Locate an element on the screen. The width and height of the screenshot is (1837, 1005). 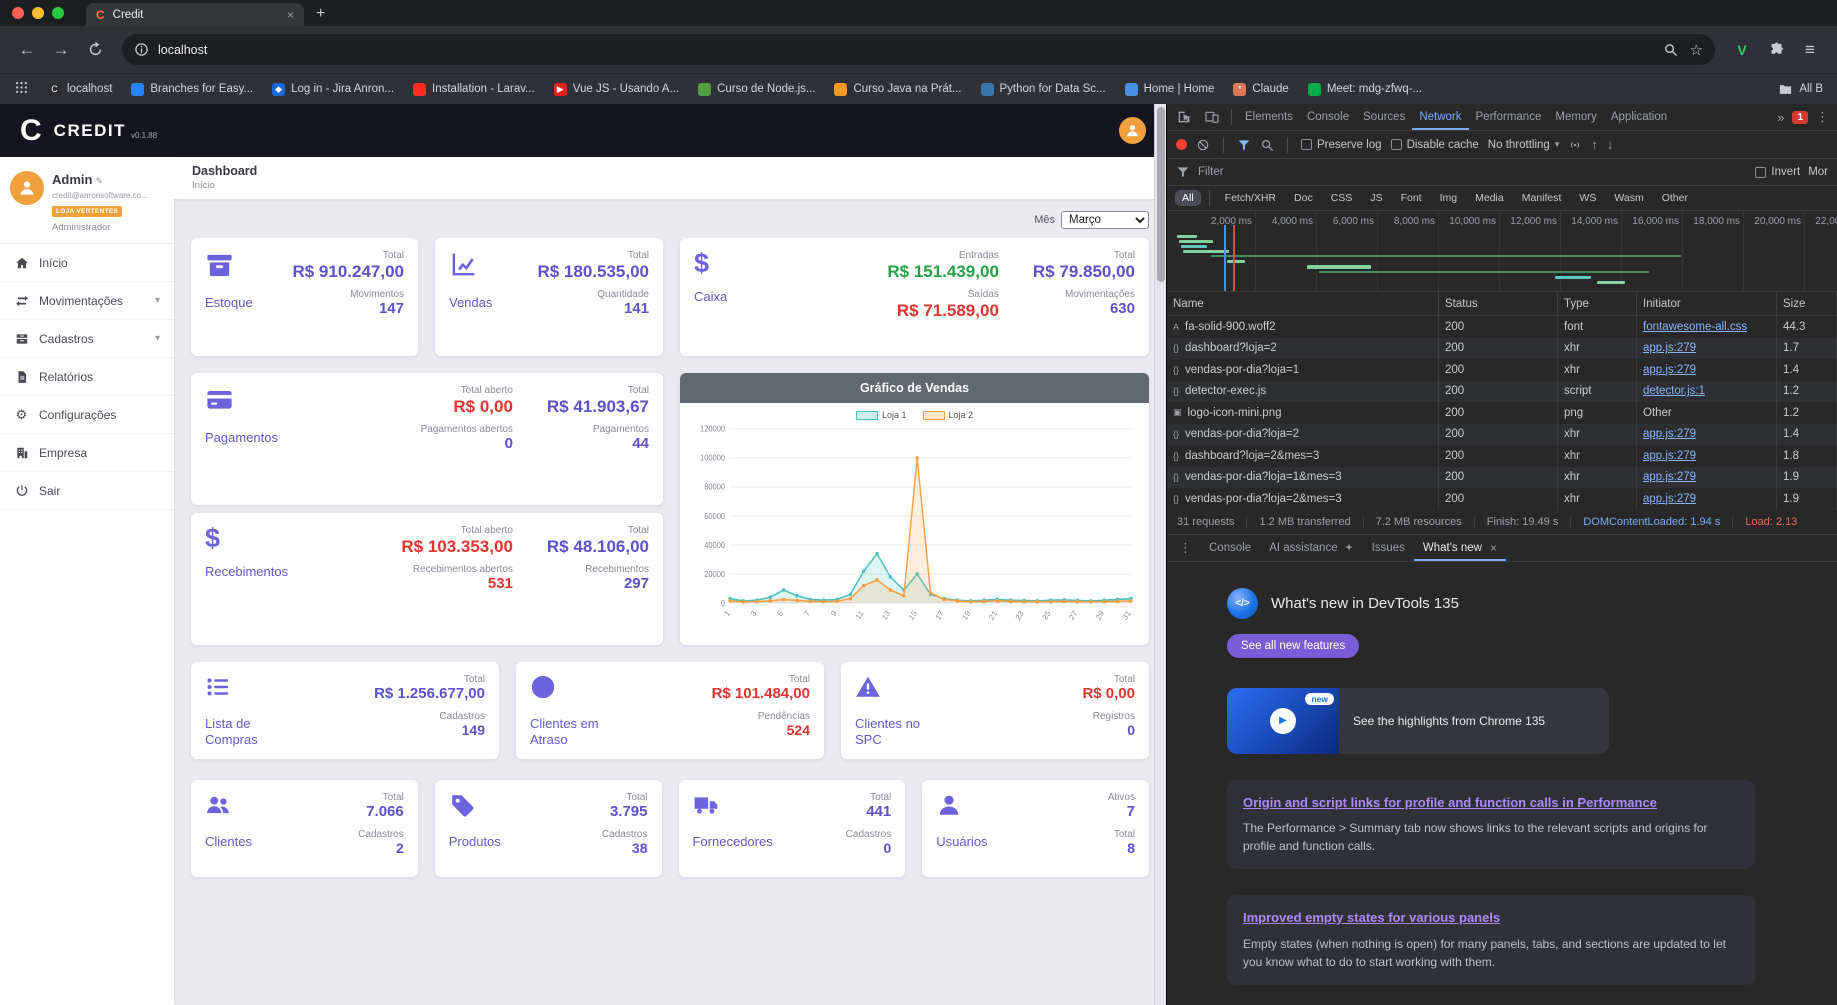
devtools-tab-network: Network is located at coordinates (1440, 117).